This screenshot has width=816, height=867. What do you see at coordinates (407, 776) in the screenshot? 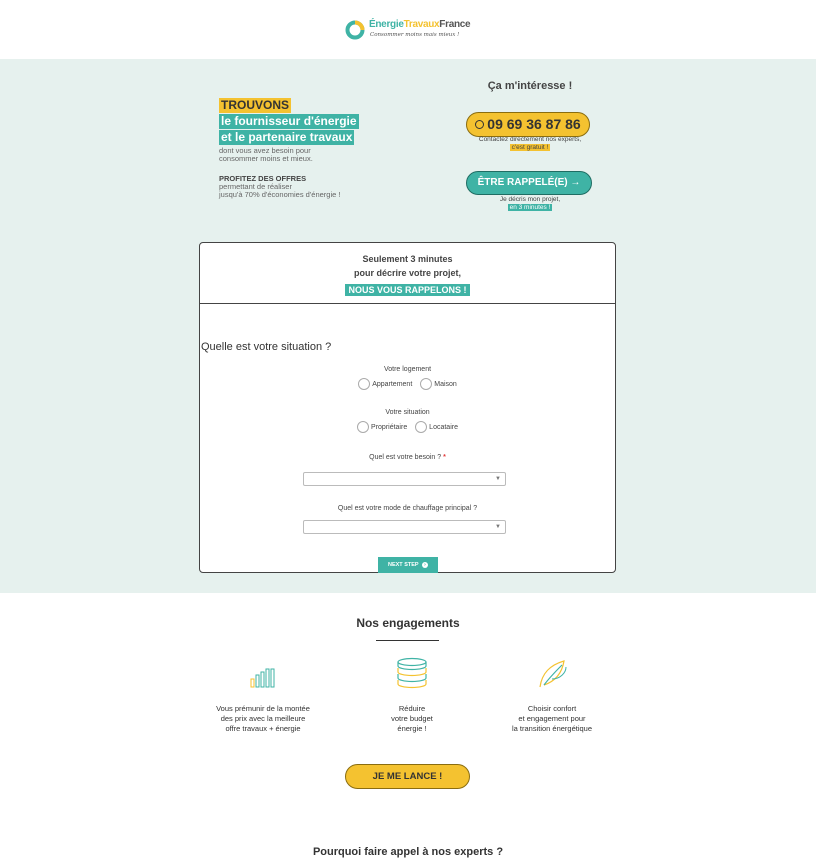
I see `start-button: JE ME LANCE !` at bounding box center [407, 776].